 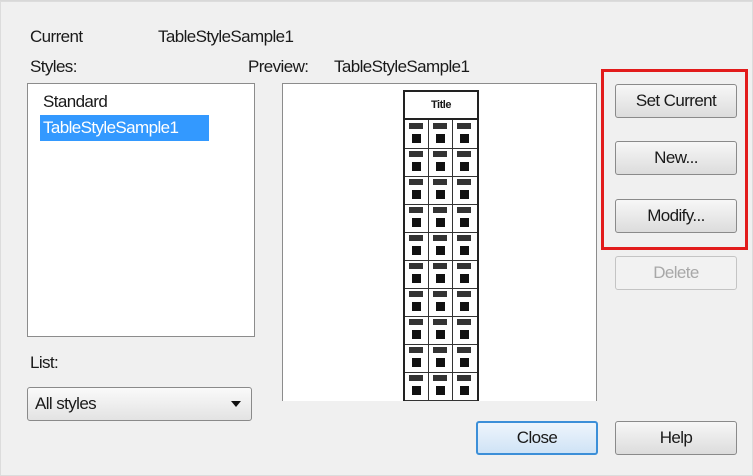 I want to click on list-filter-value: All styles, so click(x=66, y=403).